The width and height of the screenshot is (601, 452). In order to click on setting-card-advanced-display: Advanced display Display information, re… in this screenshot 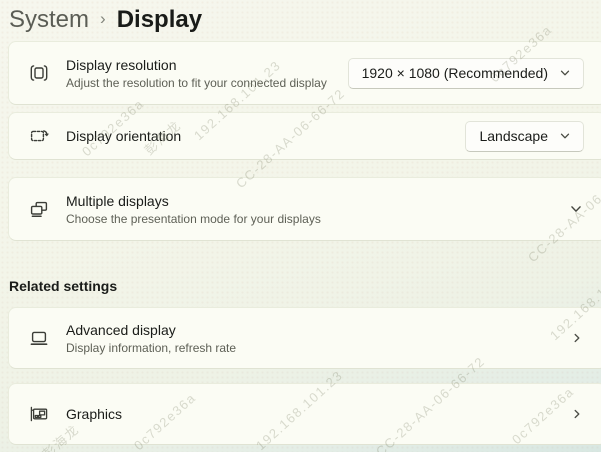, I will do `click(304, 338)`.